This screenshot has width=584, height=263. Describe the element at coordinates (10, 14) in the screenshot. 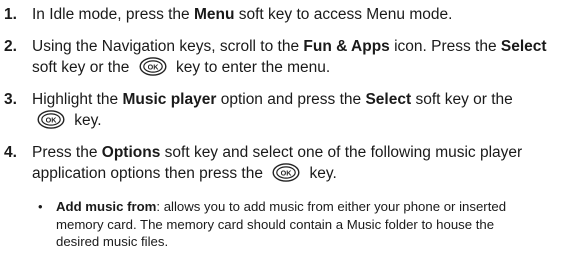

I see `step-number: 1.` at that location.